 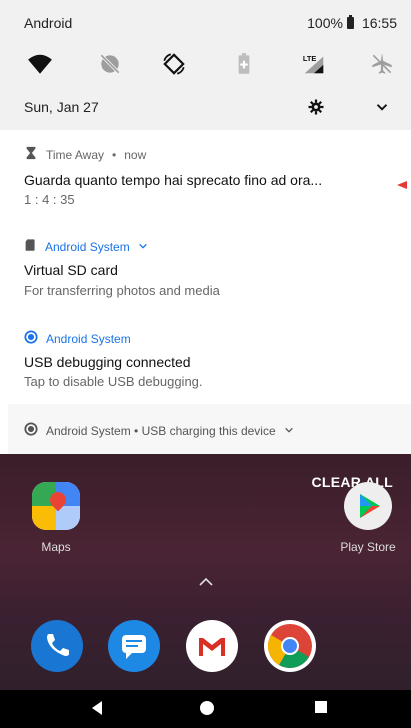 I want to click on maps-icon, so click(x=56, y=506).